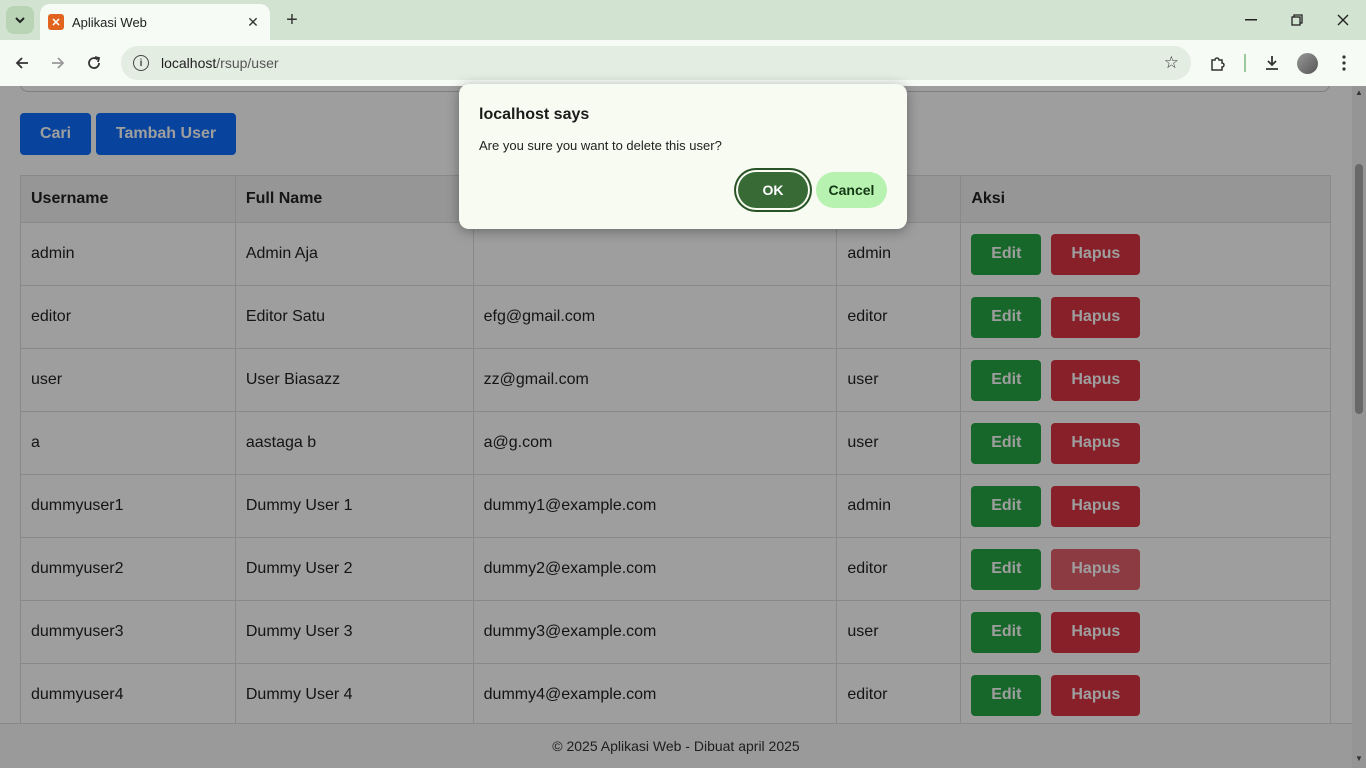 This screenshot has height=768, width=1366. What do you see at coordinates (1245, 63) in the screenshot?
I see `toolbar-divider` at bounding box center [1245, 63].